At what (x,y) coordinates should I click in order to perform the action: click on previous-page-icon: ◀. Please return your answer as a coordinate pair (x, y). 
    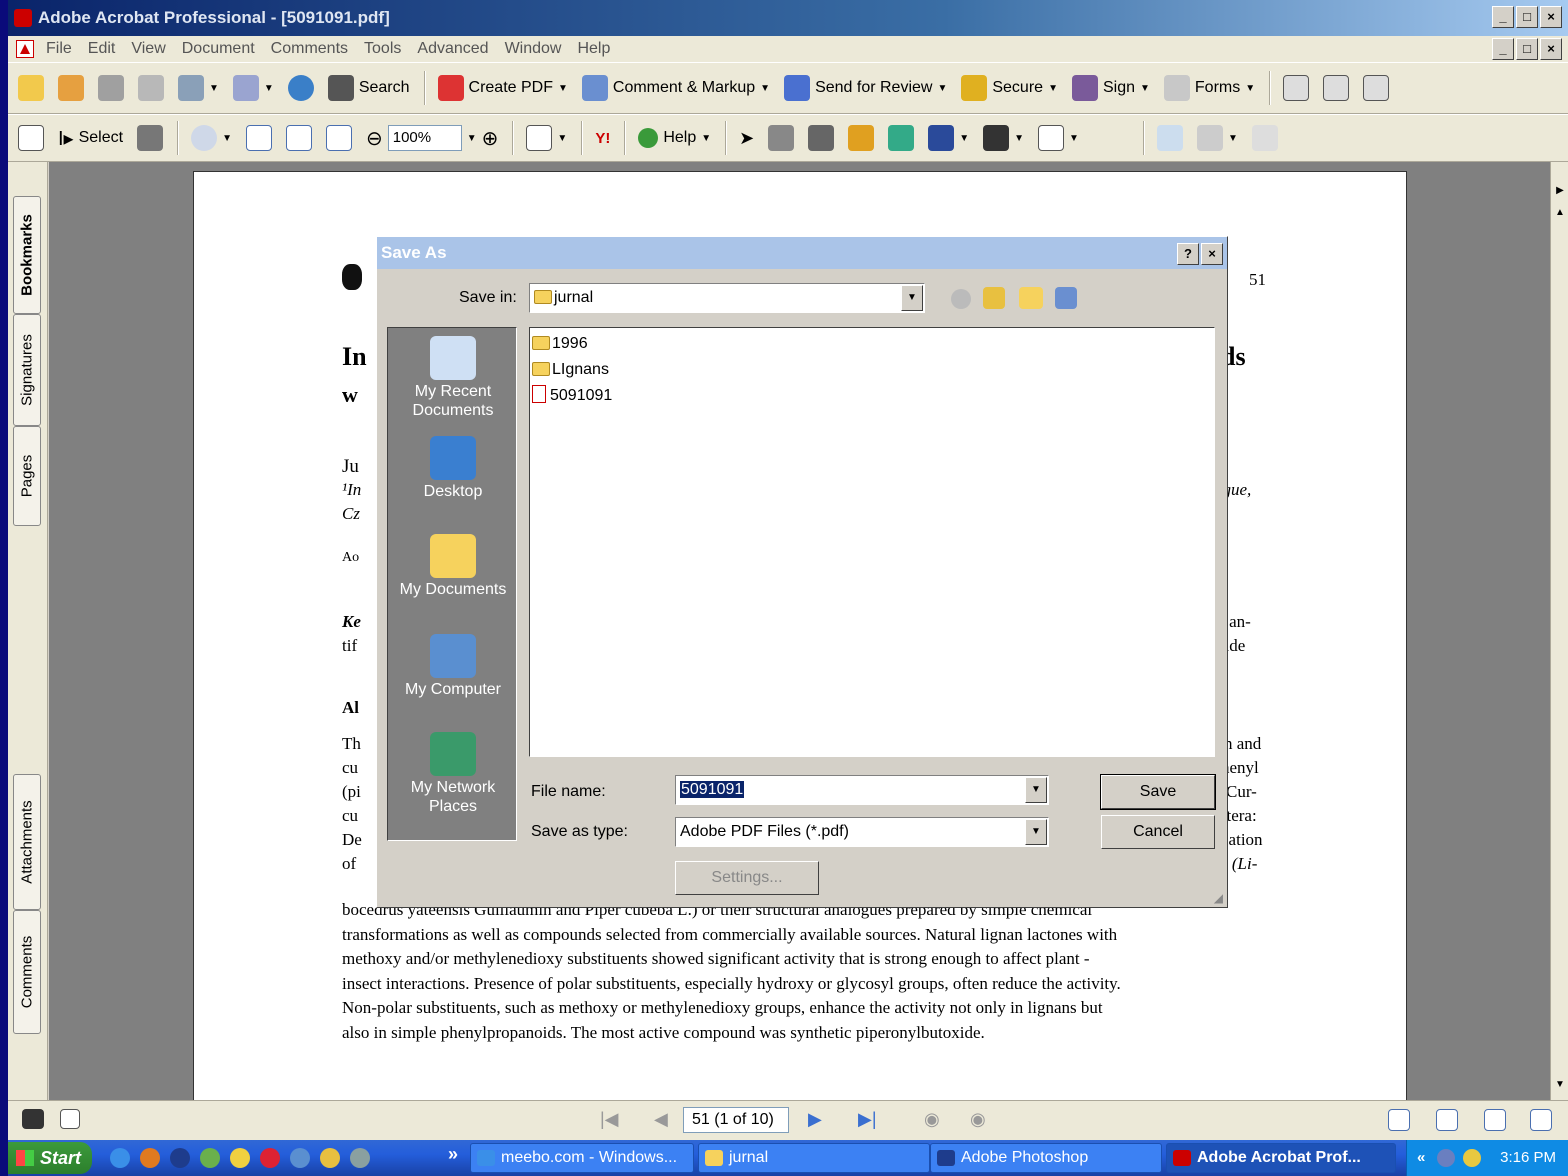
    Looking at the image, I should click on (661, 1119).